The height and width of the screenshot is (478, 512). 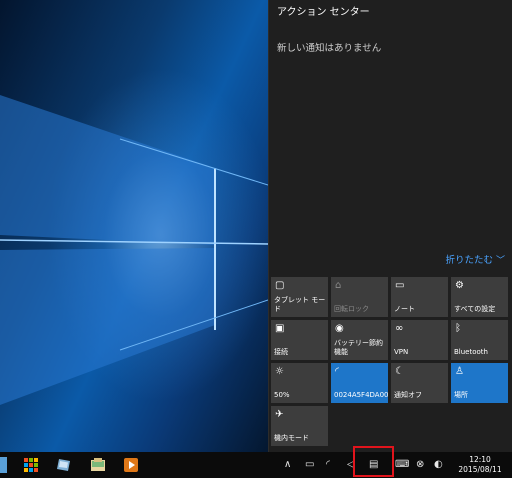 What do you see at coordinates (419, 297) in the screenshot?
I see `tile-note: ▭ ノート` at bounding box center [419, 297].